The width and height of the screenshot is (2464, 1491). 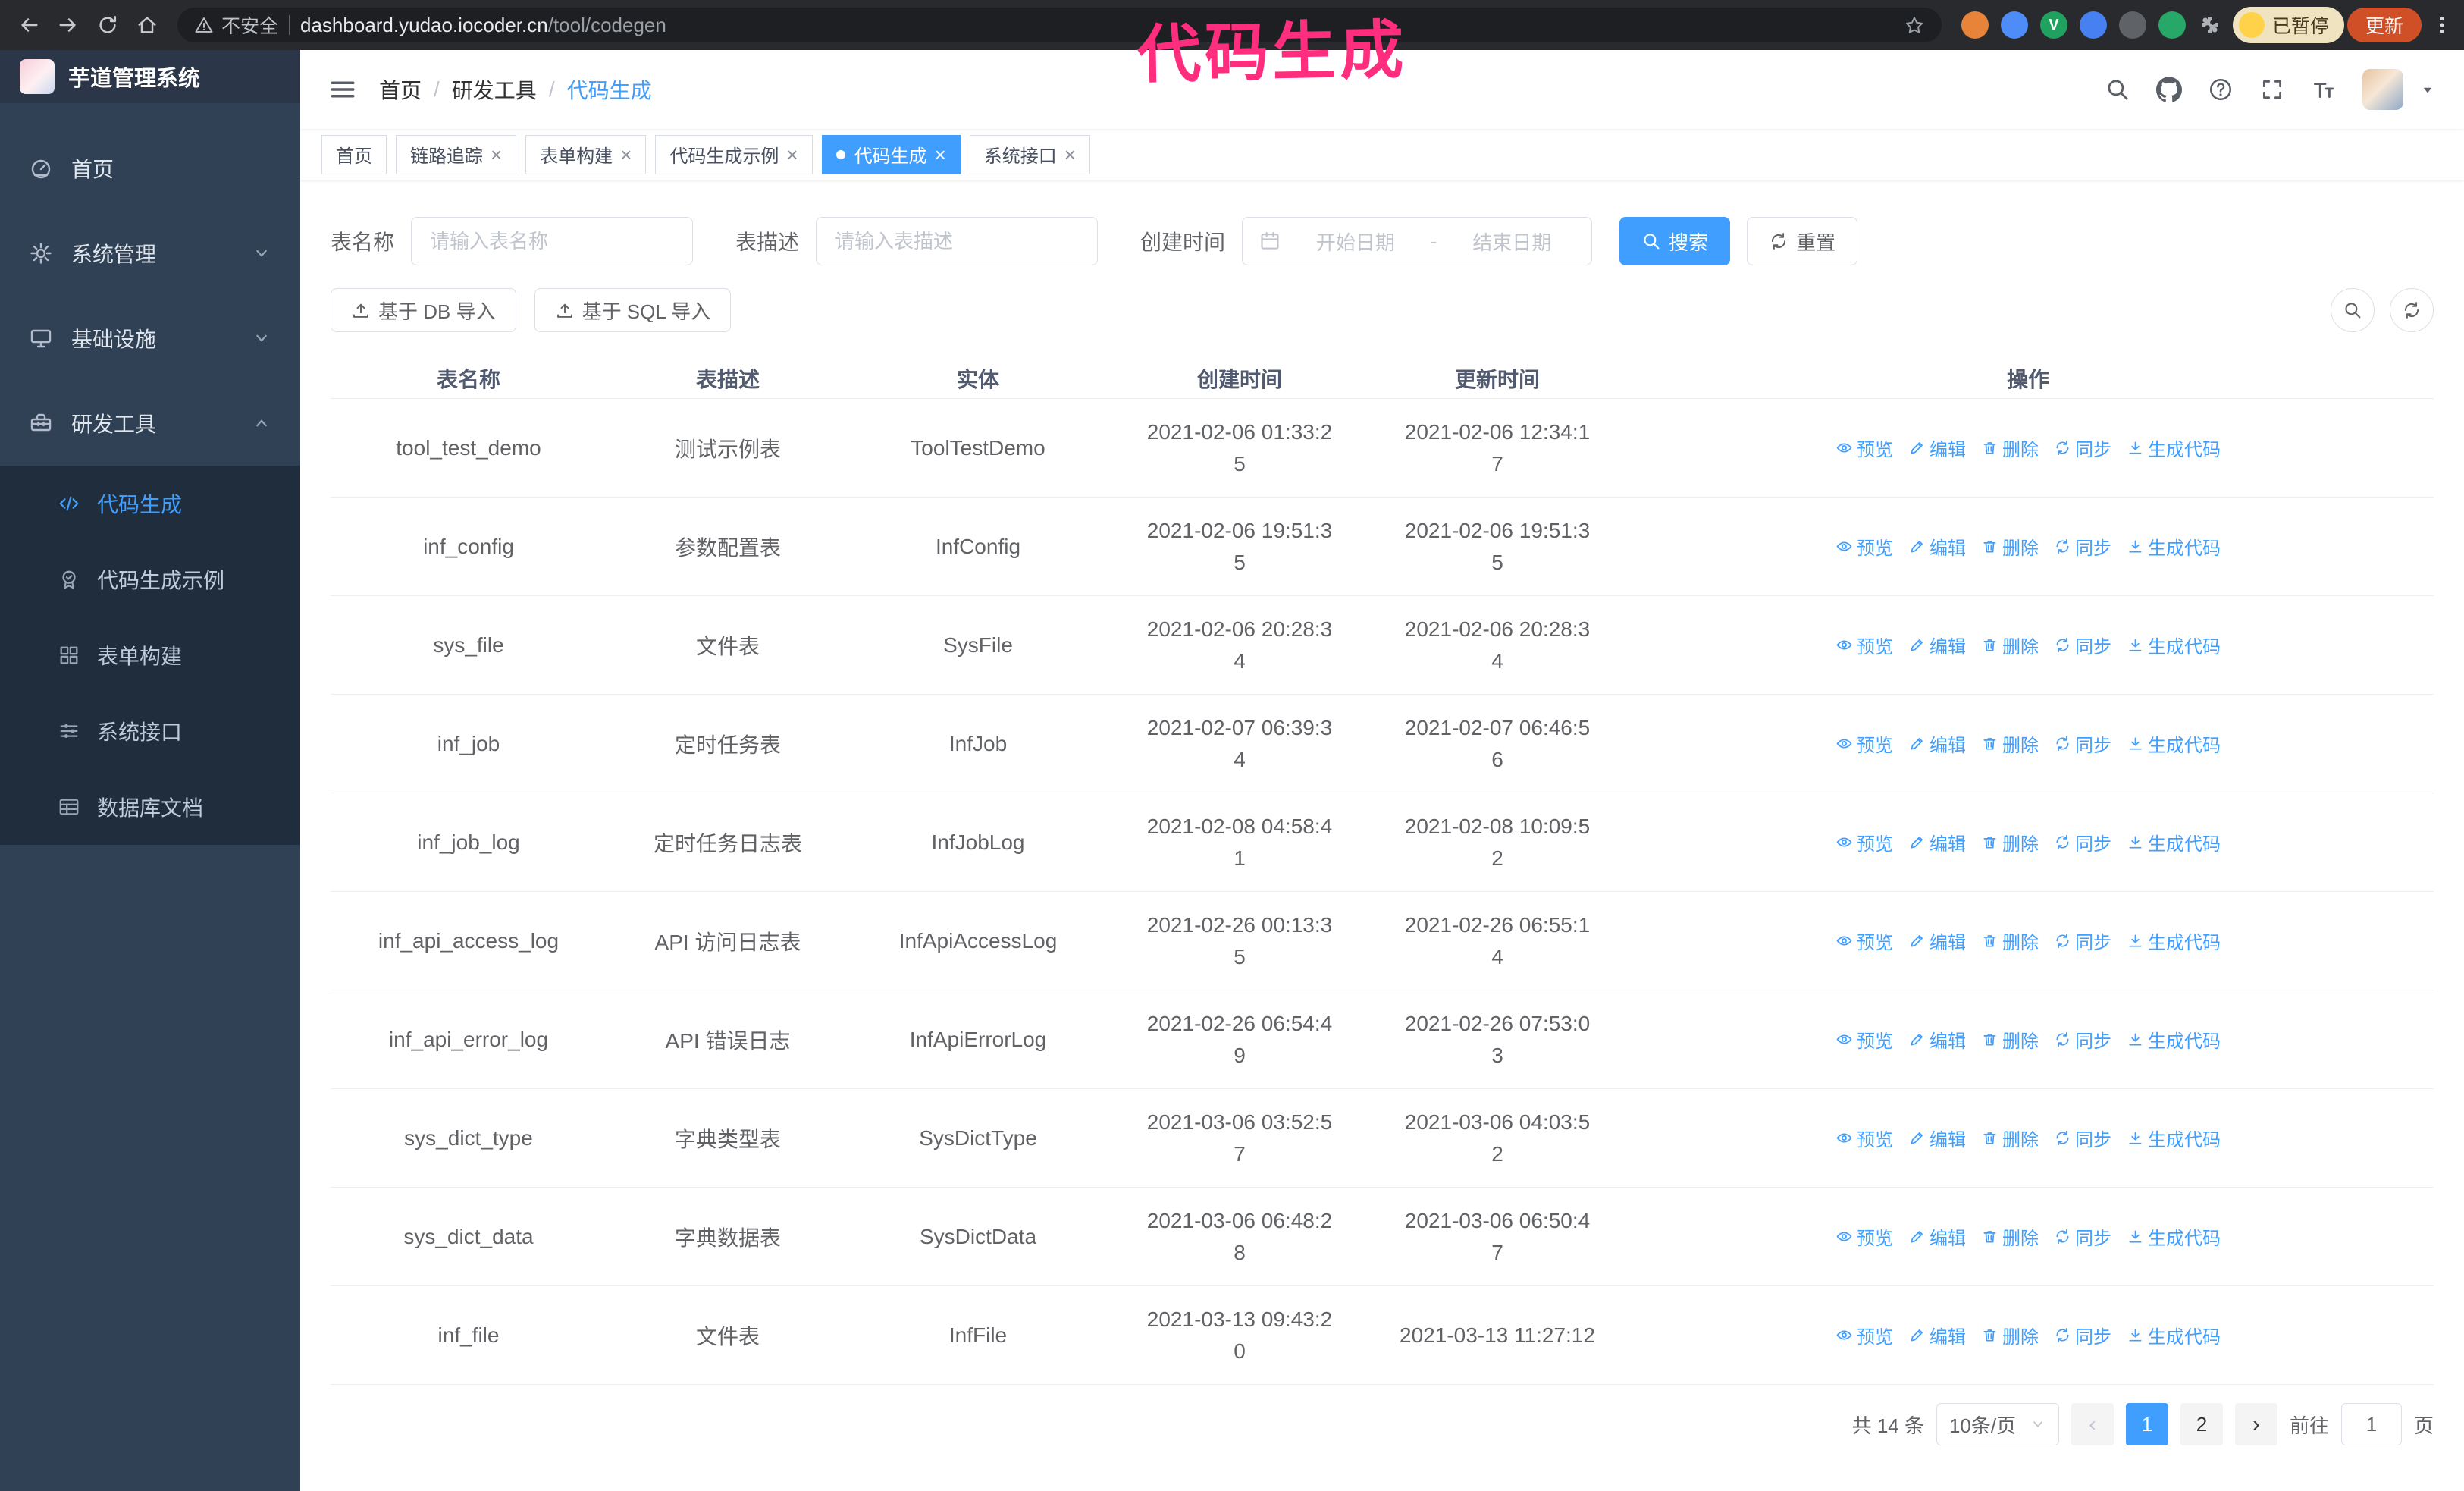 What do you see at coordinates (2288, 25) in the screenshot?
I see `profile-paused-chip: 已暂停` at bounding box center [2288, 25].